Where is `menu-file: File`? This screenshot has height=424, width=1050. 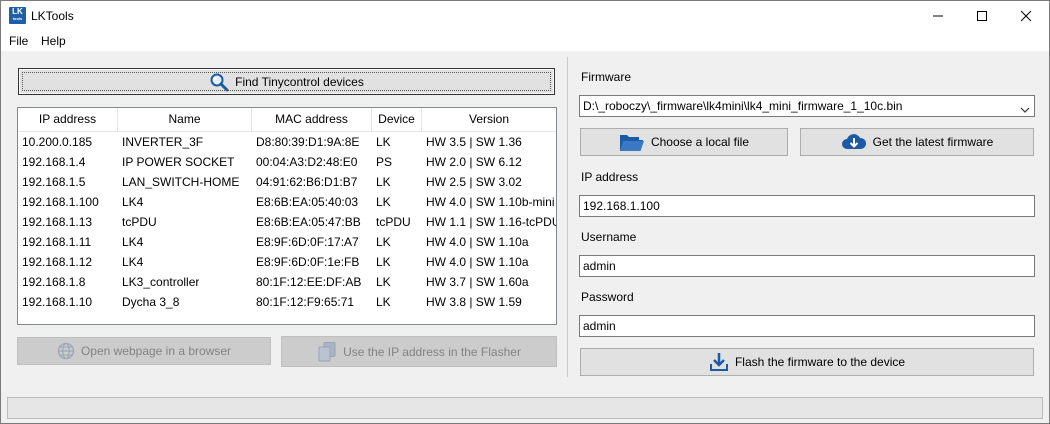
menu-file: File is located at coordinates (18, 41).